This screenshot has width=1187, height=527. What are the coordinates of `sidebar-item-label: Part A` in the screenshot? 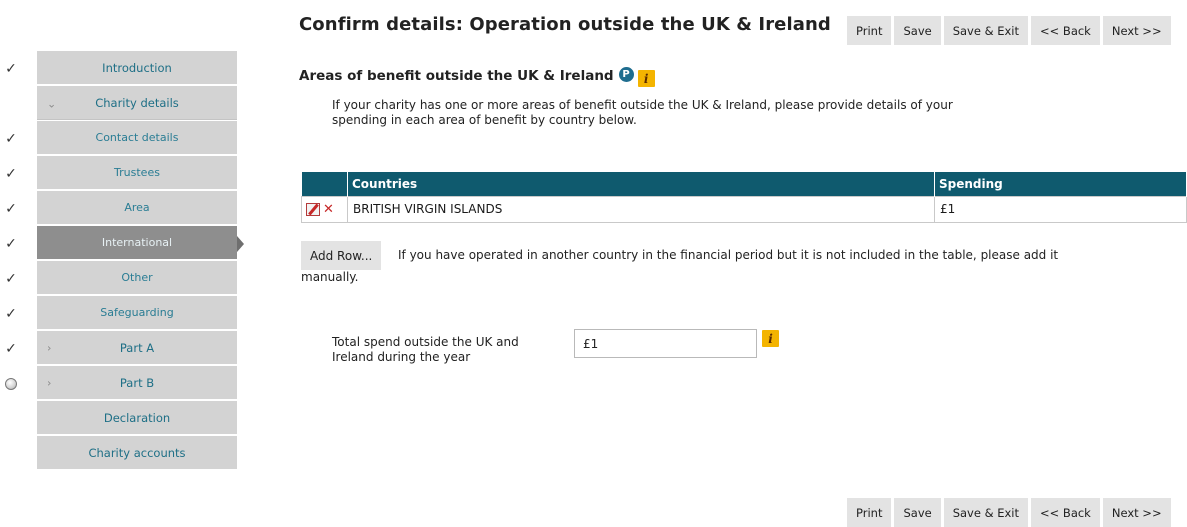 It's located at (137, 347).